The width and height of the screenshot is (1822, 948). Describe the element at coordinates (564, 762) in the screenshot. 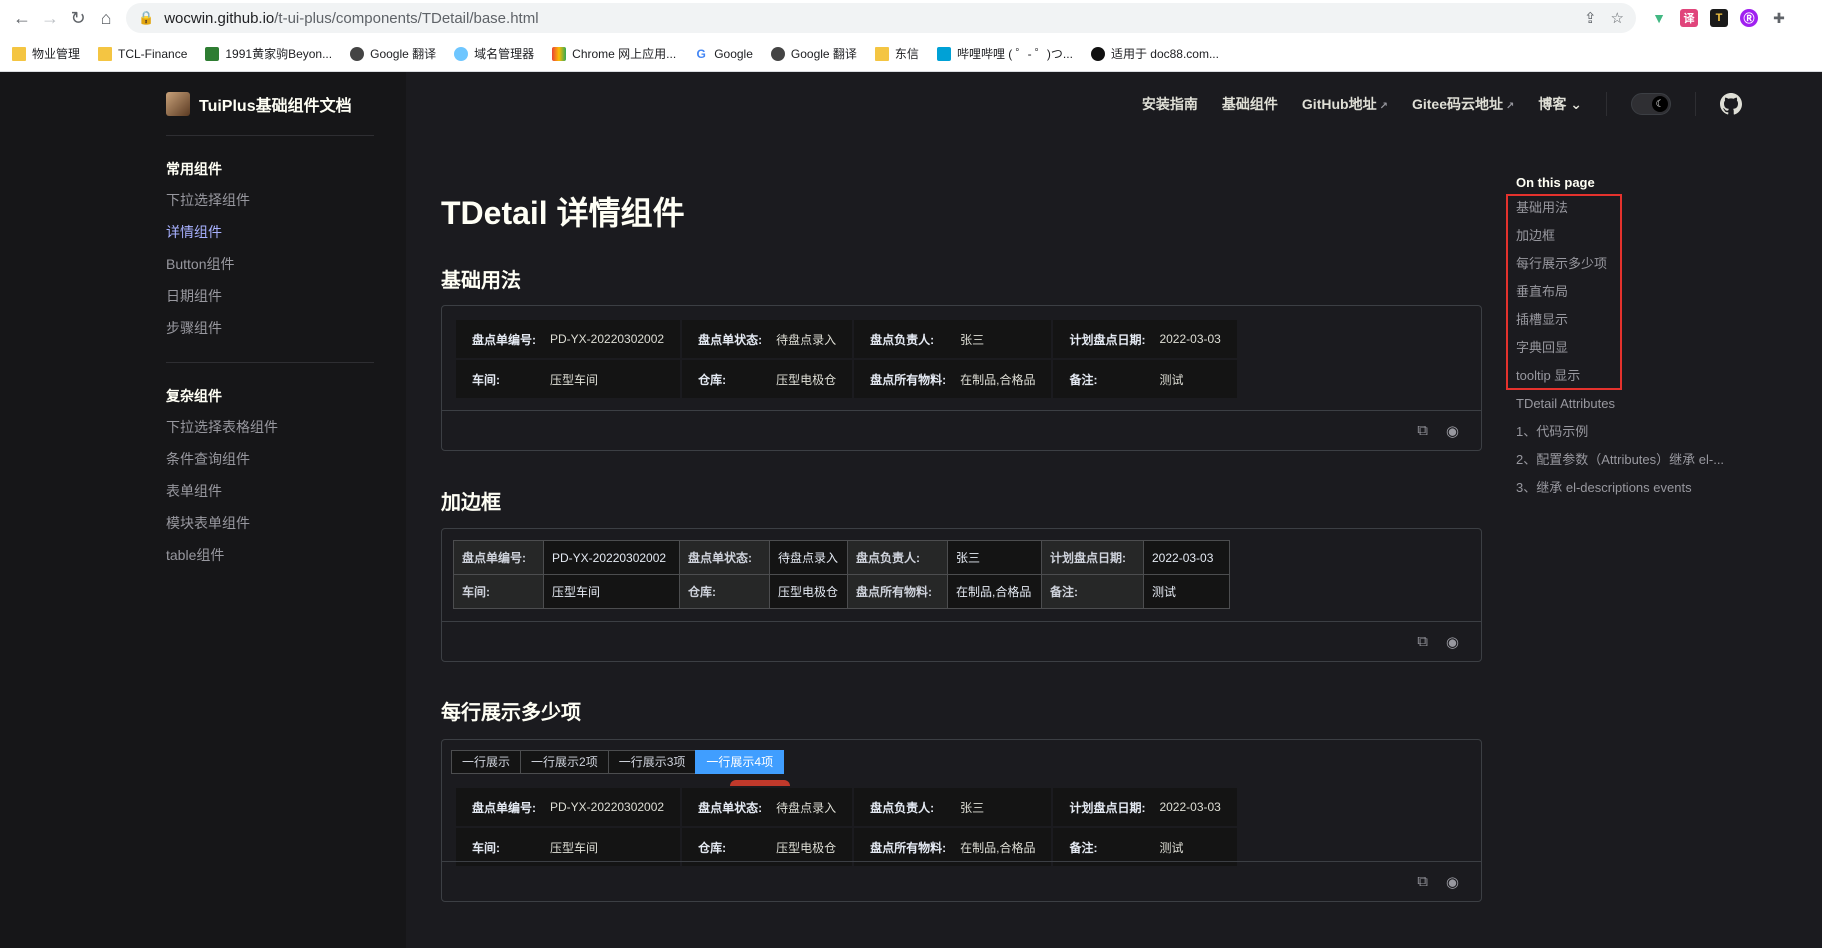

I see `radio-two-per-row: 一行展示2项` at that location.